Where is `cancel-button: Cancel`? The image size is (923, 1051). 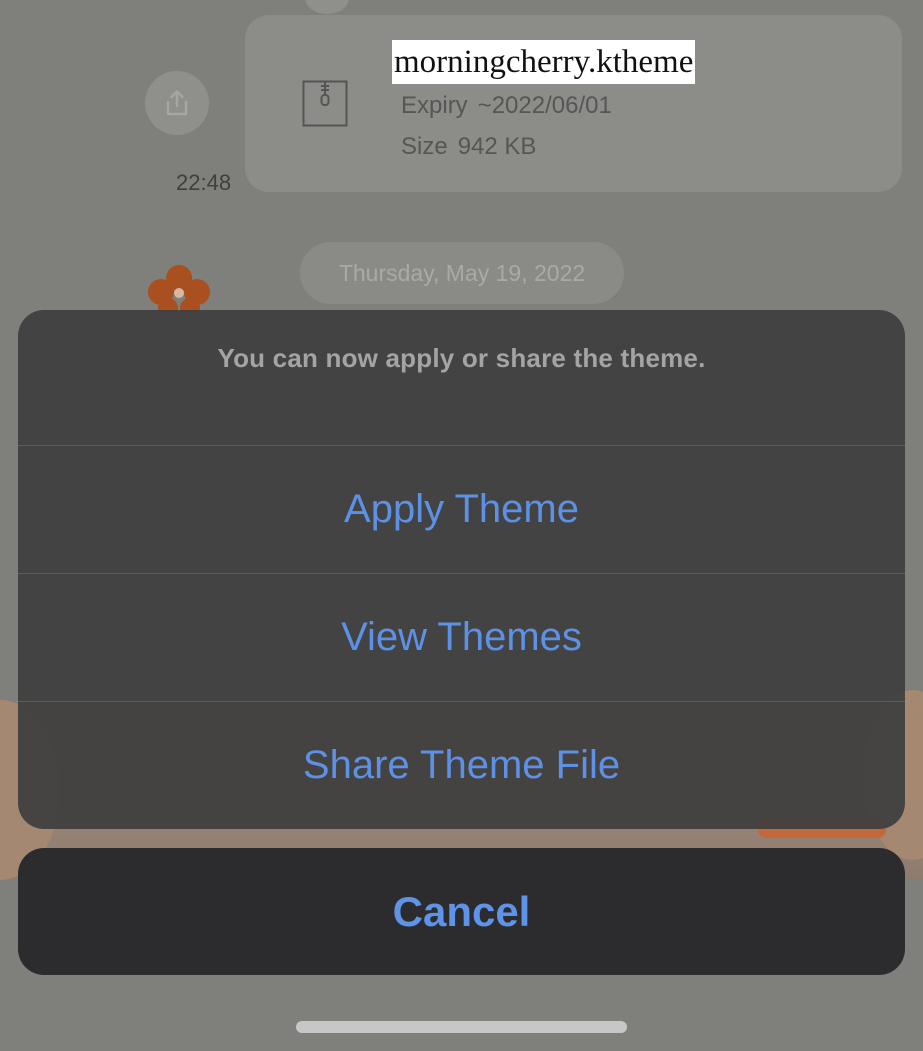
cancel-button: Cancel is located at coordinates (461, 911).